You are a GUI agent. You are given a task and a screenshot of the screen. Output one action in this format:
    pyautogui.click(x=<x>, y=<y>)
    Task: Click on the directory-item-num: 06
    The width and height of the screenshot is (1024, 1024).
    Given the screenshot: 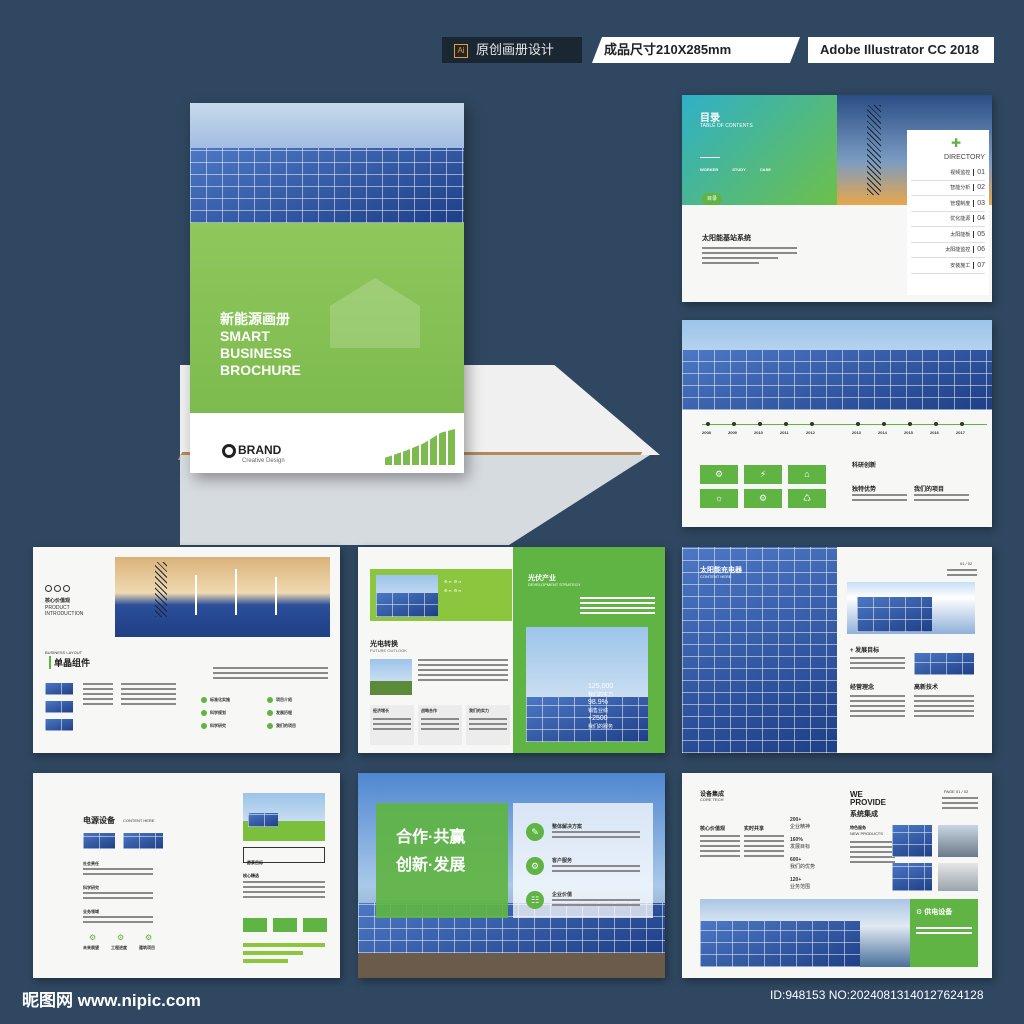 What is the action you would take?
    pyautogui.click(x=979, y=250)
    